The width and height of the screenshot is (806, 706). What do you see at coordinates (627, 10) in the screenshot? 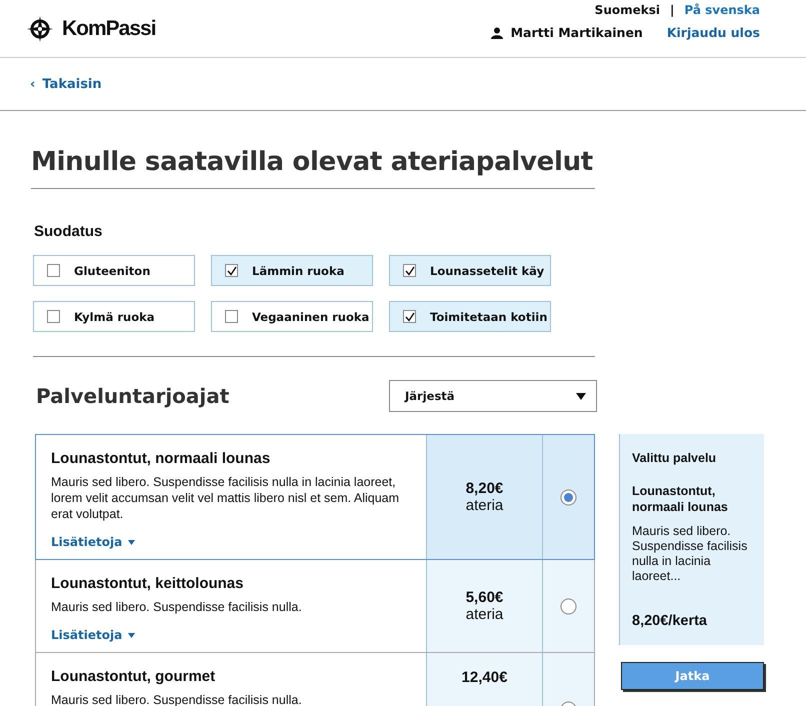
I see `language-link: Suomeksi` at bounding box center [627, 10].